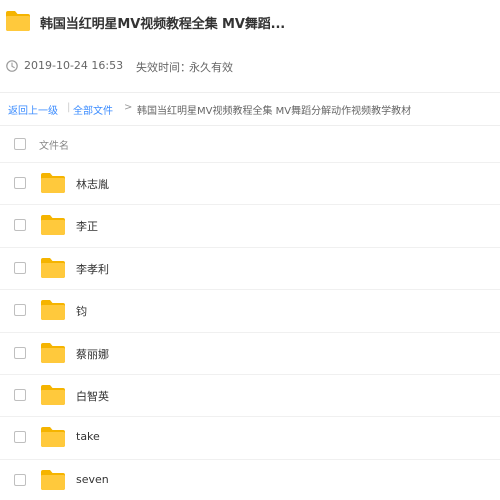  Describe the element at coordinates (88, 436) in the screenshot. I see `file-name: take` at that location.